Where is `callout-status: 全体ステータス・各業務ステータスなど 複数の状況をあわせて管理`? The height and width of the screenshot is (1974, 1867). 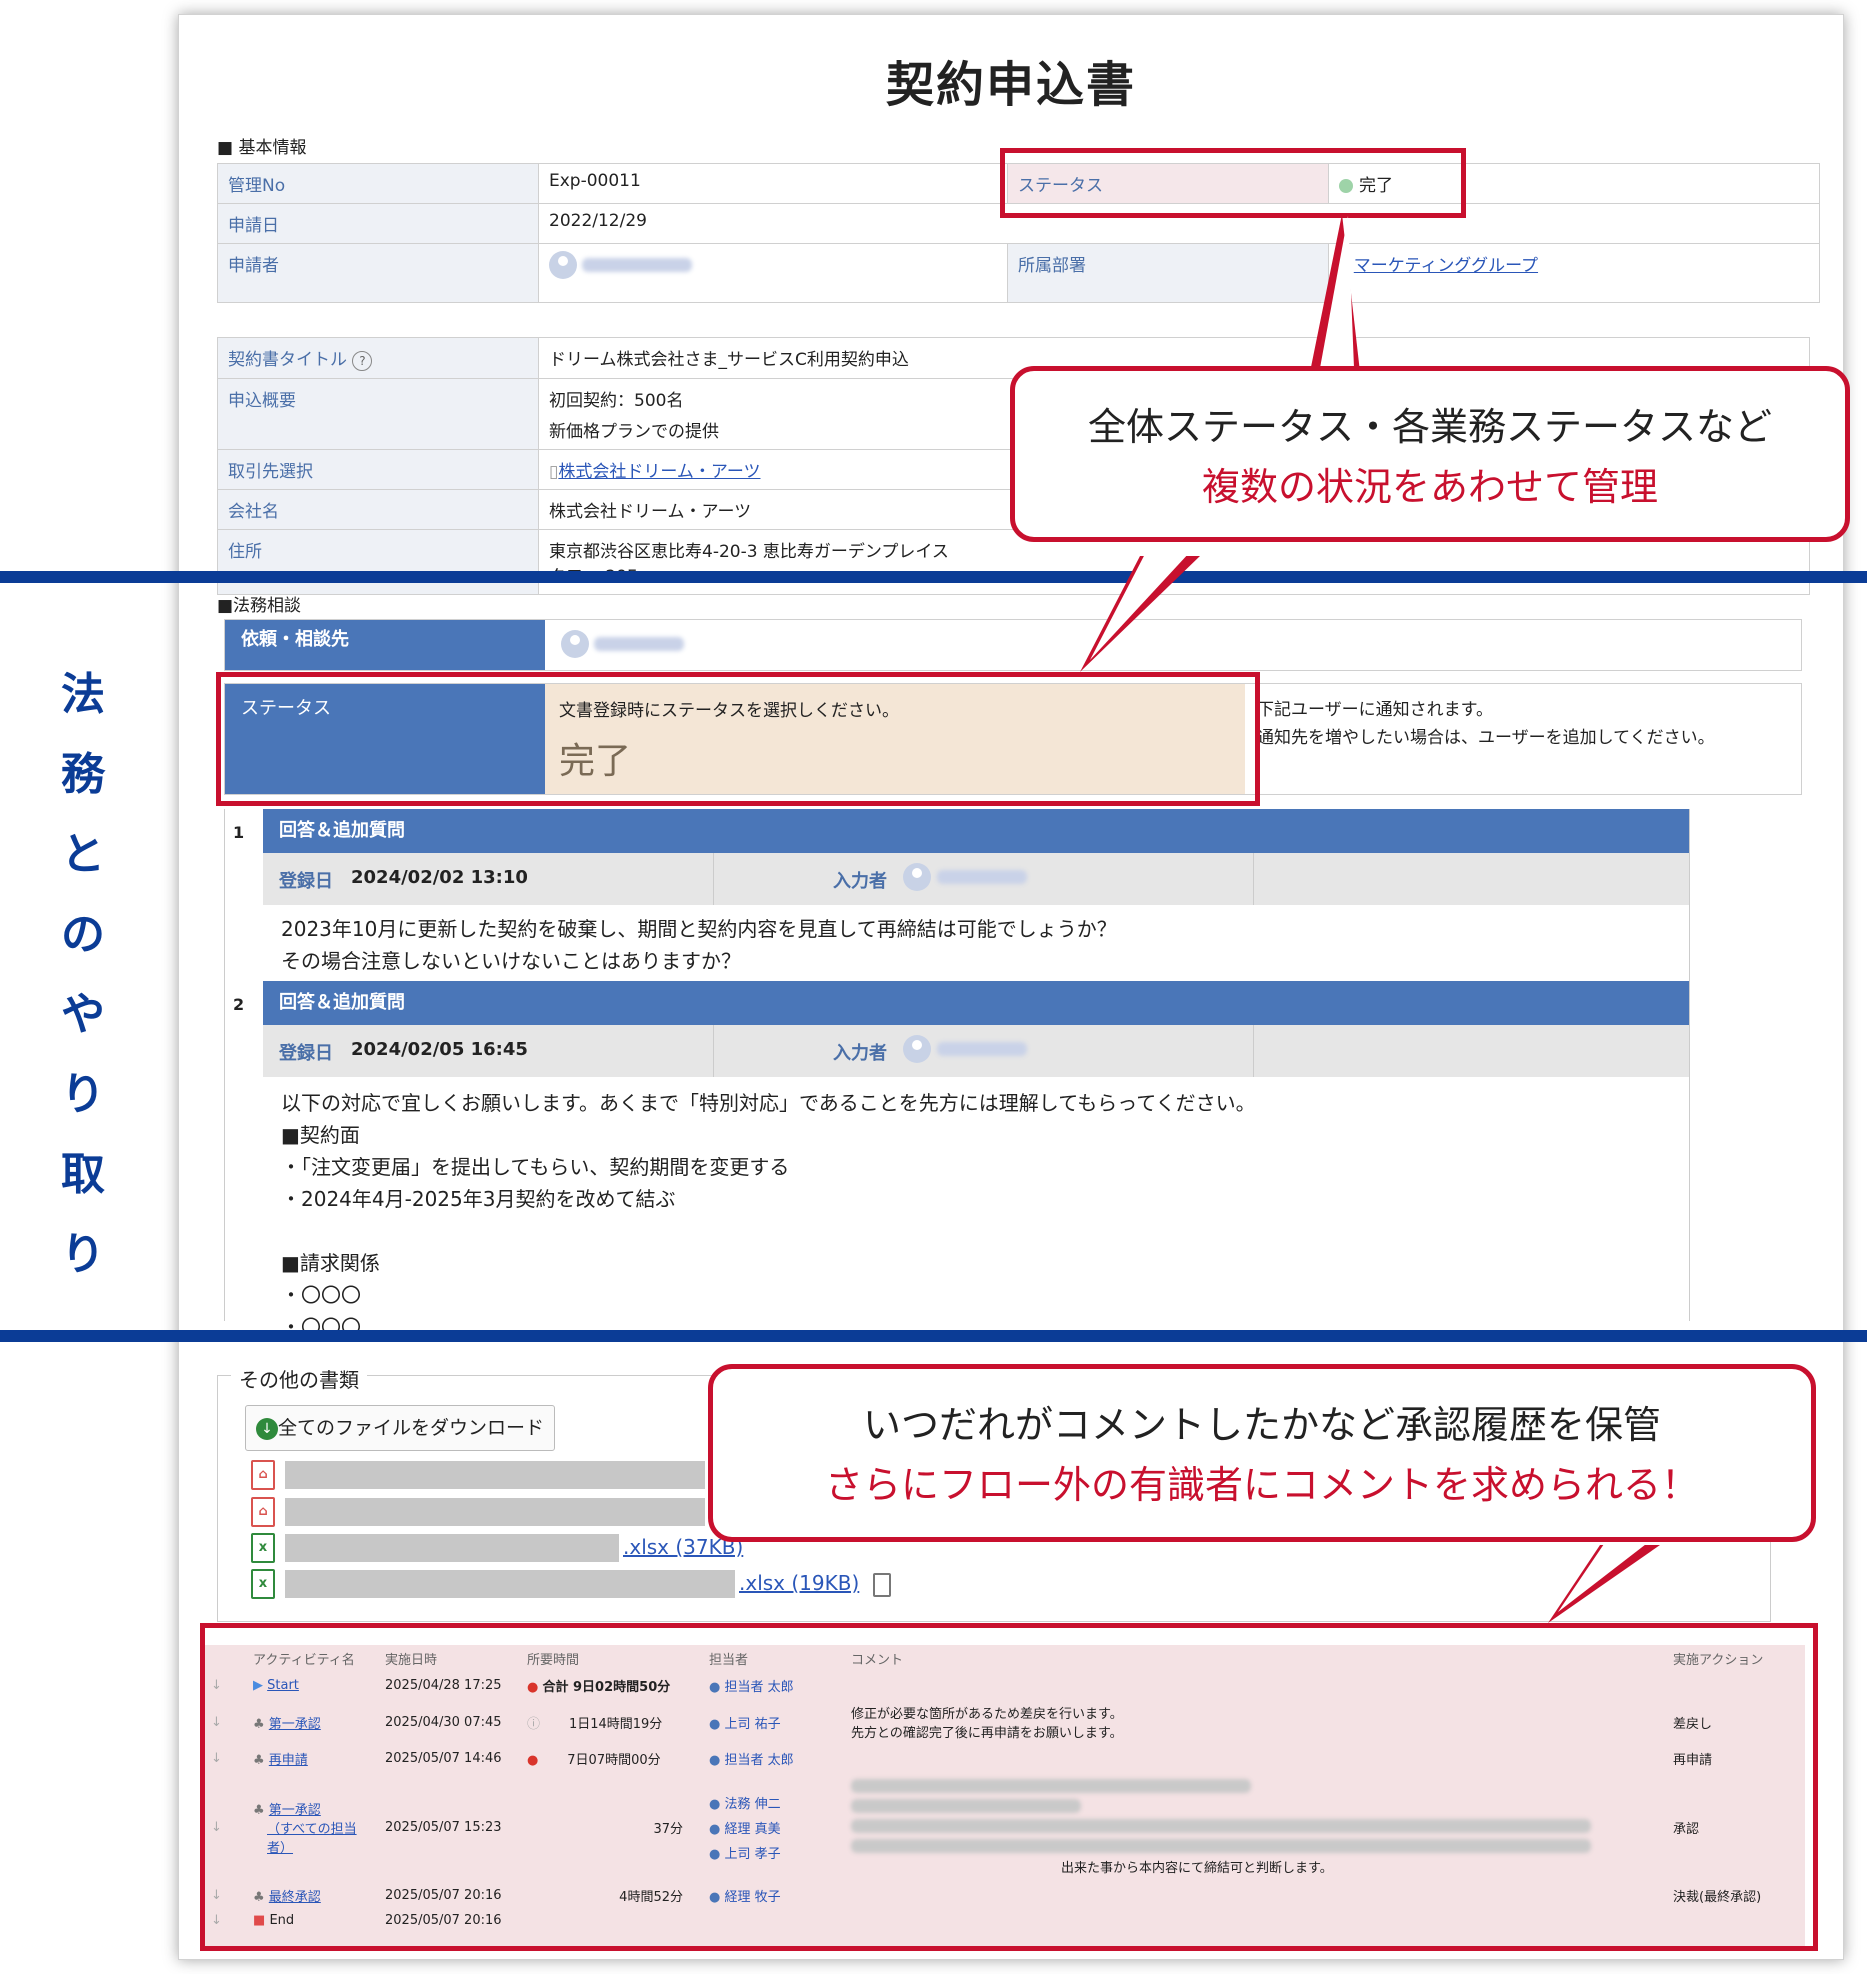 callout-status: 全体ステータス・各業務ステータスなど 複数の状況をあわせて管理 is located at coordinates (1430, 454).